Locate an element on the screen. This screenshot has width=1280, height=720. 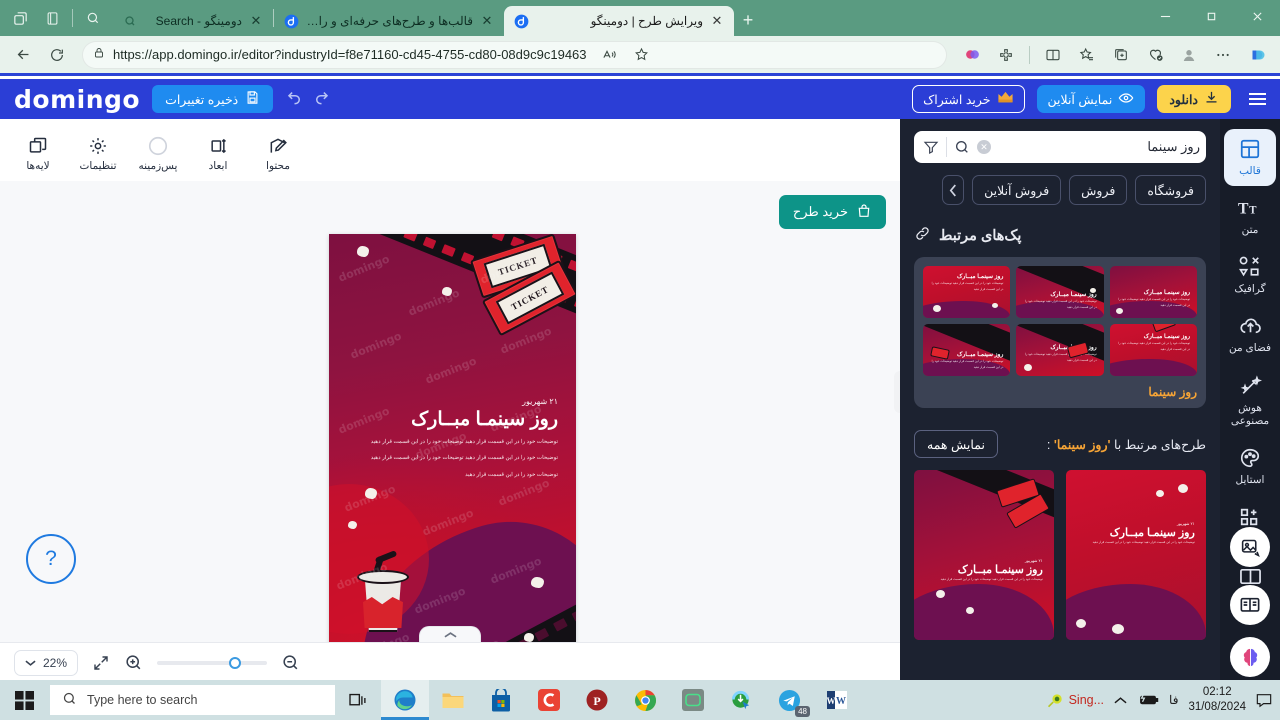
workspaces-icon is located at coordinates (20, 18).